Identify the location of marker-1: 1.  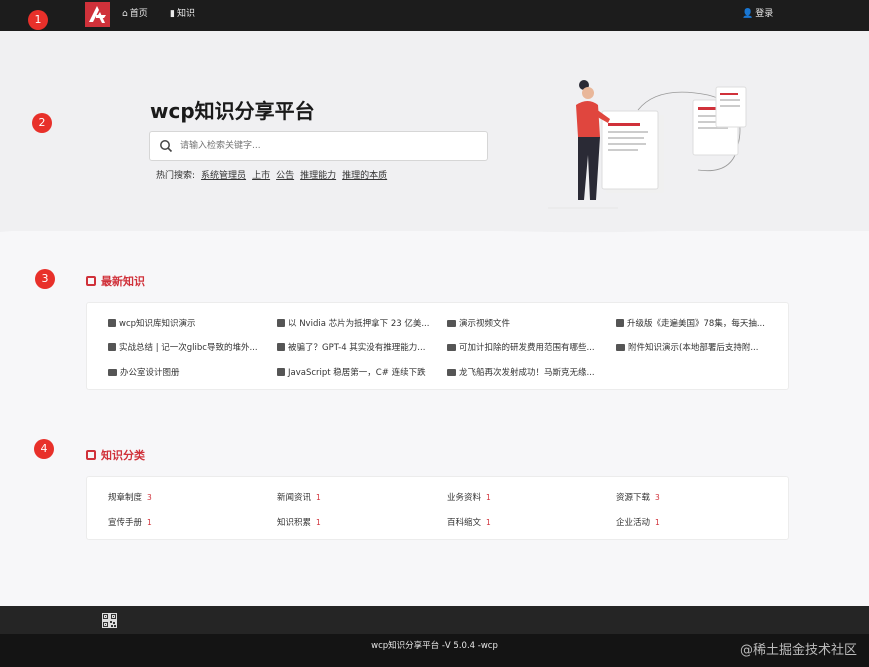
(38, 20).